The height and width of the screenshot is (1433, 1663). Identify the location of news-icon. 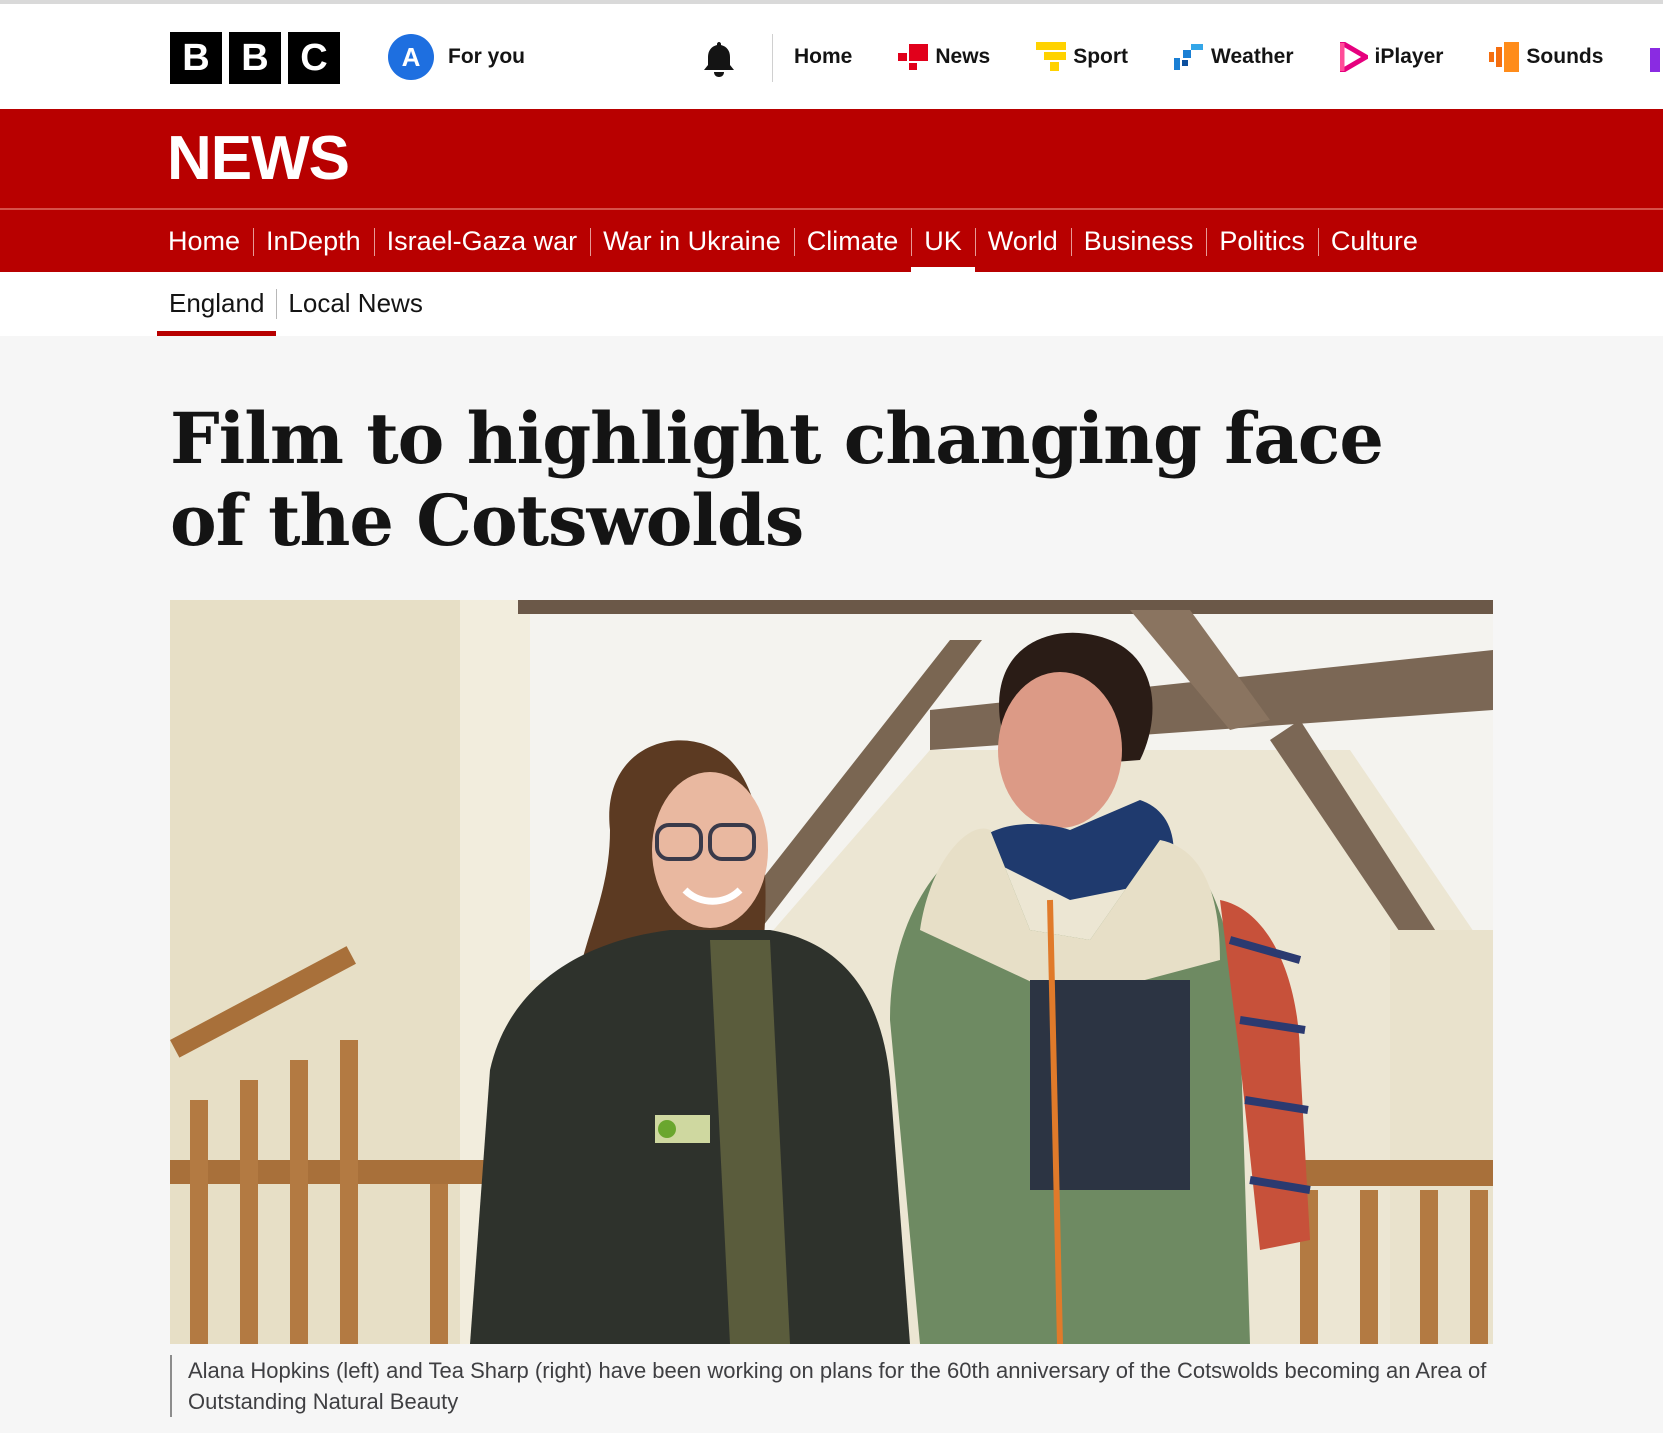
(913, 57).